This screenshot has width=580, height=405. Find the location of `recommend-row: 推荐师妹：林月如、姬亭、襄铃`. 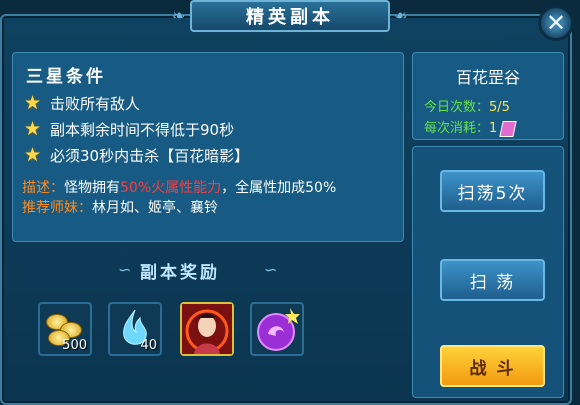

recommend-row: 推荐师妹：林月如、姬亭、襄铃 is located at coordinates (120, 207).